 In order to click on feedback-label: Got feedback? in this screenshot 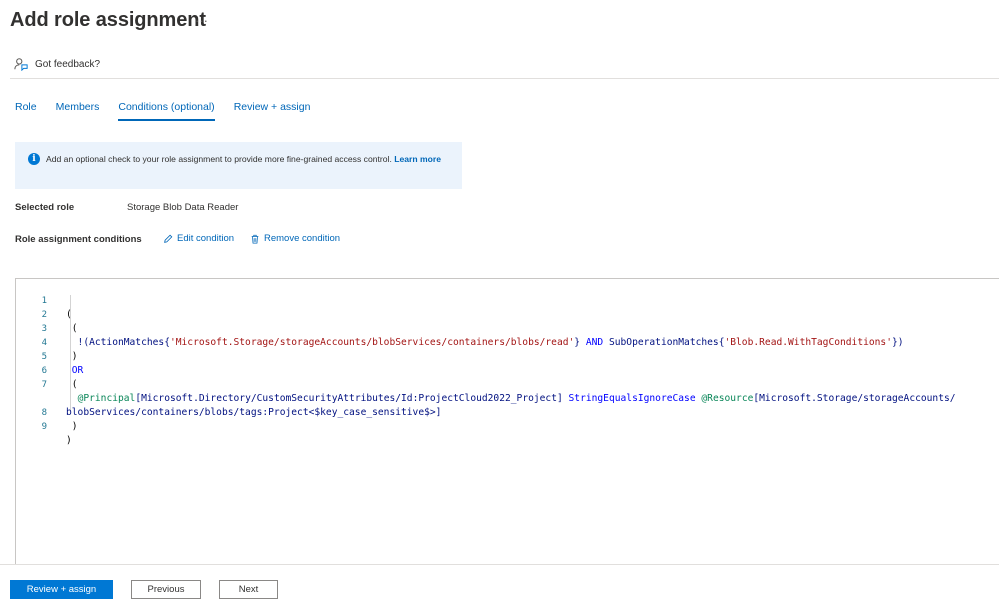, I will do `click(68, 64)`.